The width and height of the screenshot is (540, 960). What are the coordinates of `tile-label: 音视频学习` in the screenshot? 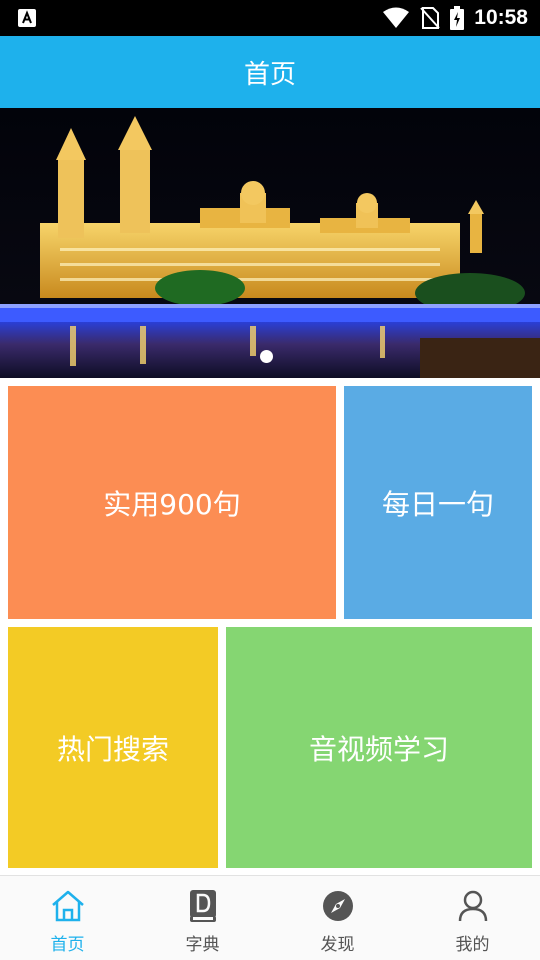 It's located at (378, 749).